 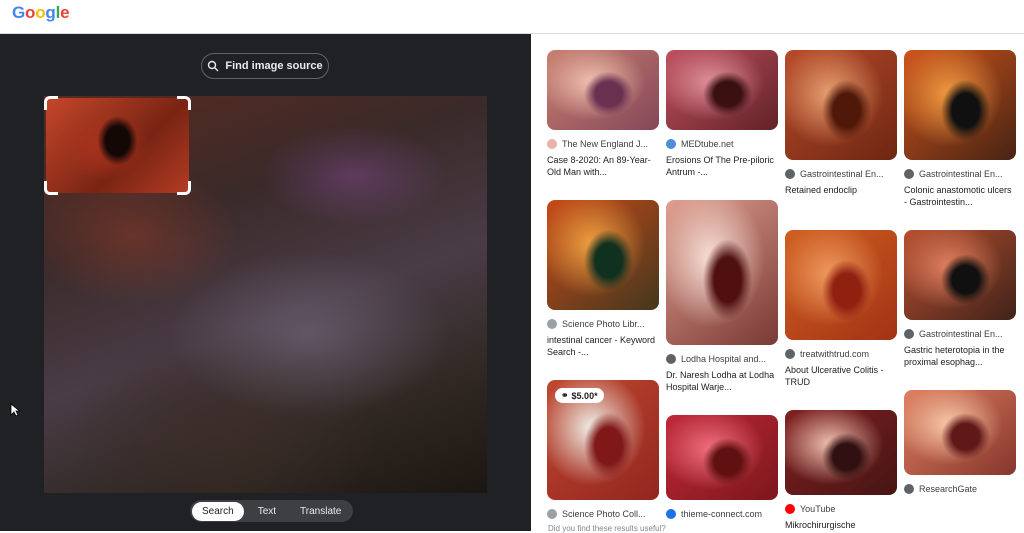 I want to click on result-source-name: MEDtube.net, so click(x=707, y=144).